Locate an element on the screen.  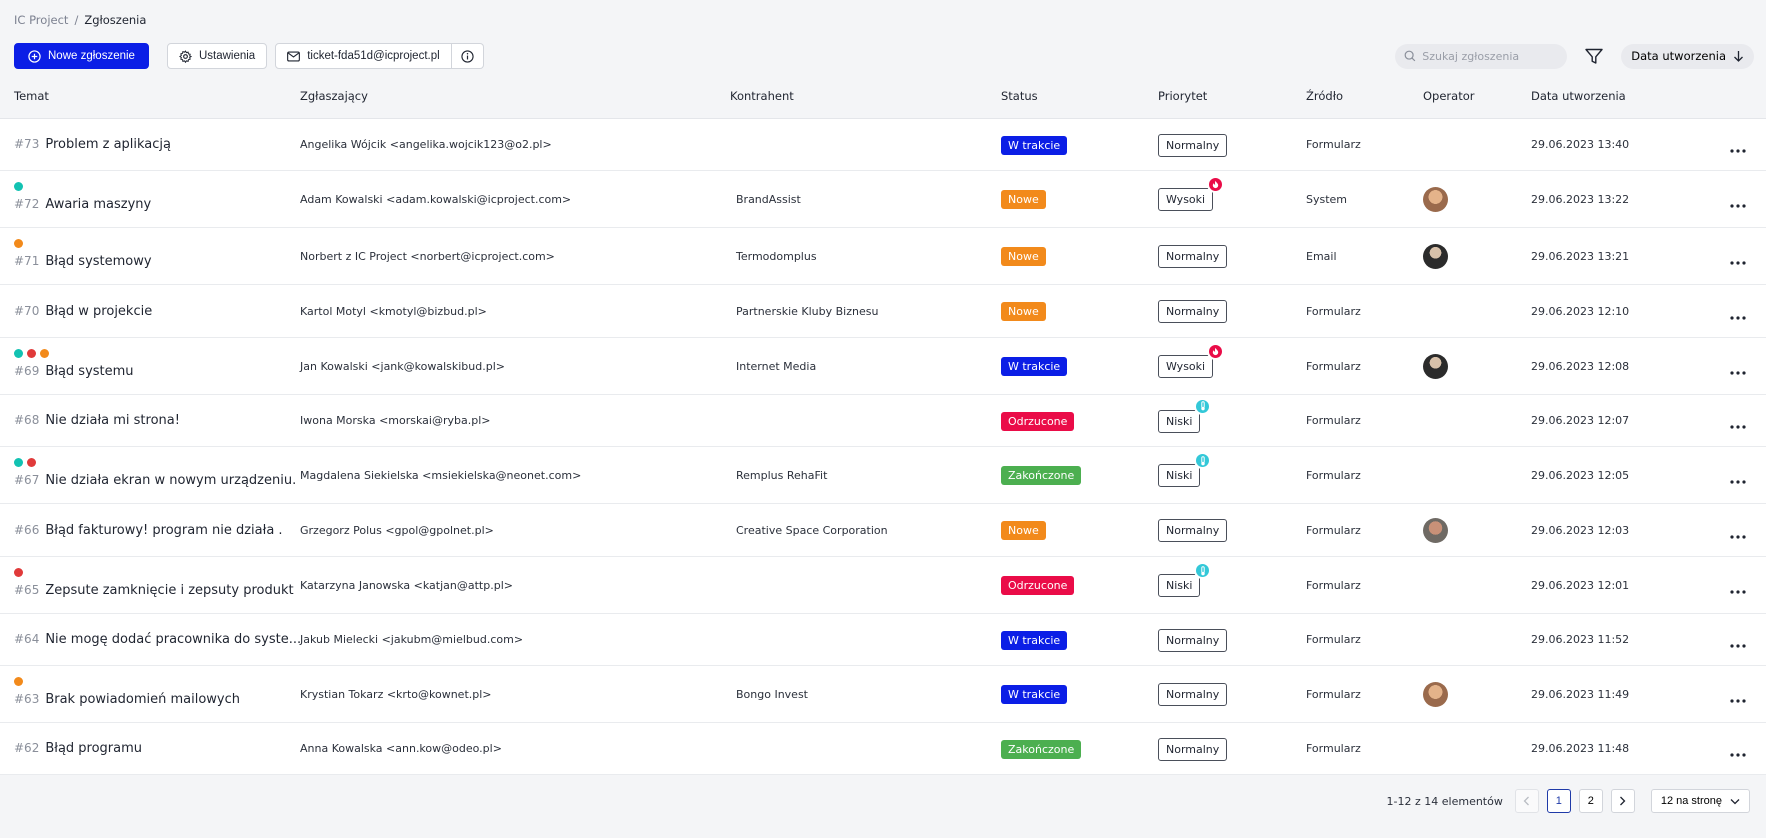
next-page-button is located at coordinates (1622, 801).